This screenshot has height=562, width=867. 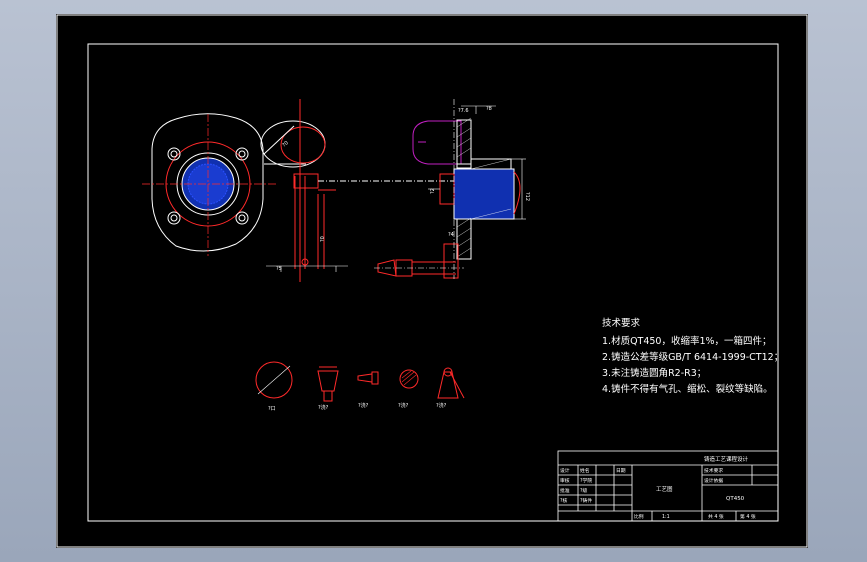 I want to click on title-drawing-name: 工艺图, so click(x=664, y=489).